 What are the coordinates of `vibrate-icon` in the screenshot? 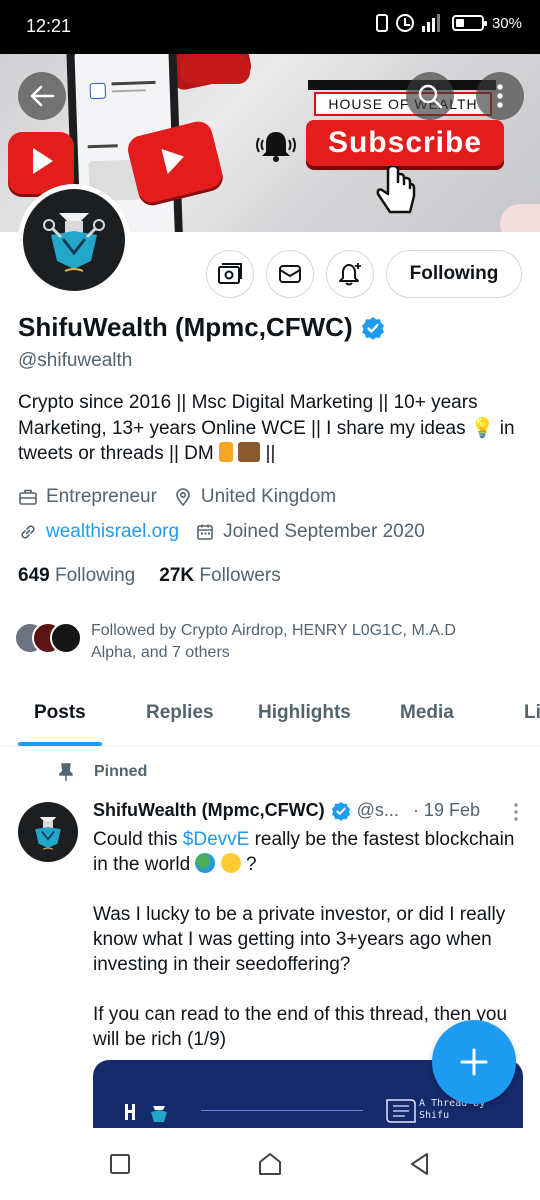 It's located at (381, 23).